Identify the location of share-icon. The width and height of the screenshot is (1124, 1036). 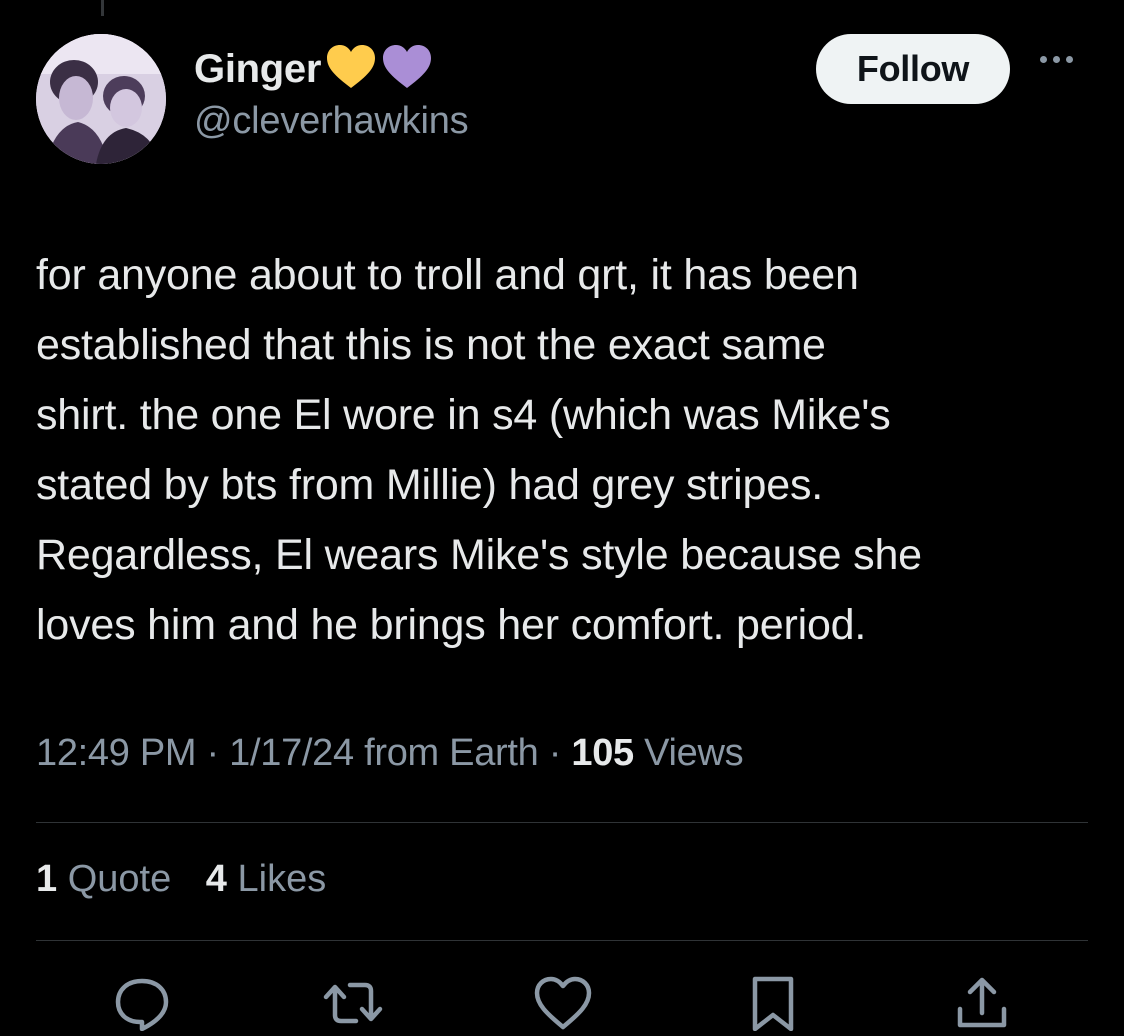
(982, 1005).